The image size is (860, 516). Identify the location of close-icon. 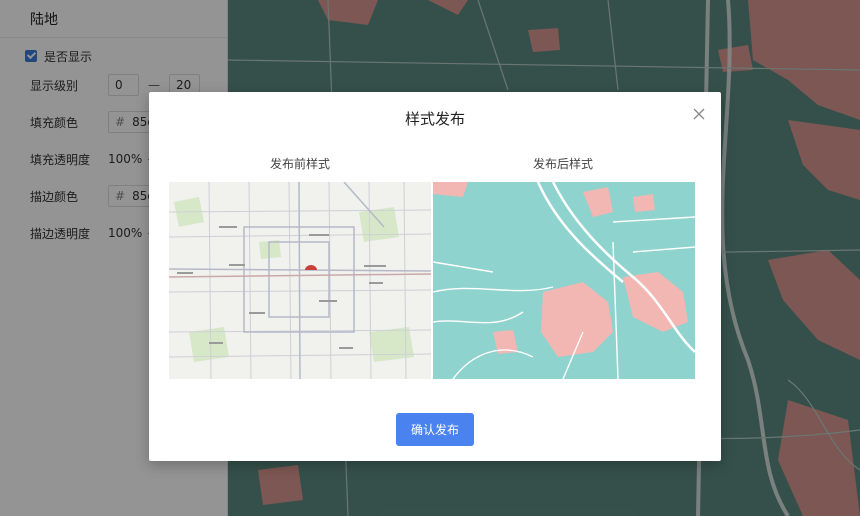
(699, 114).